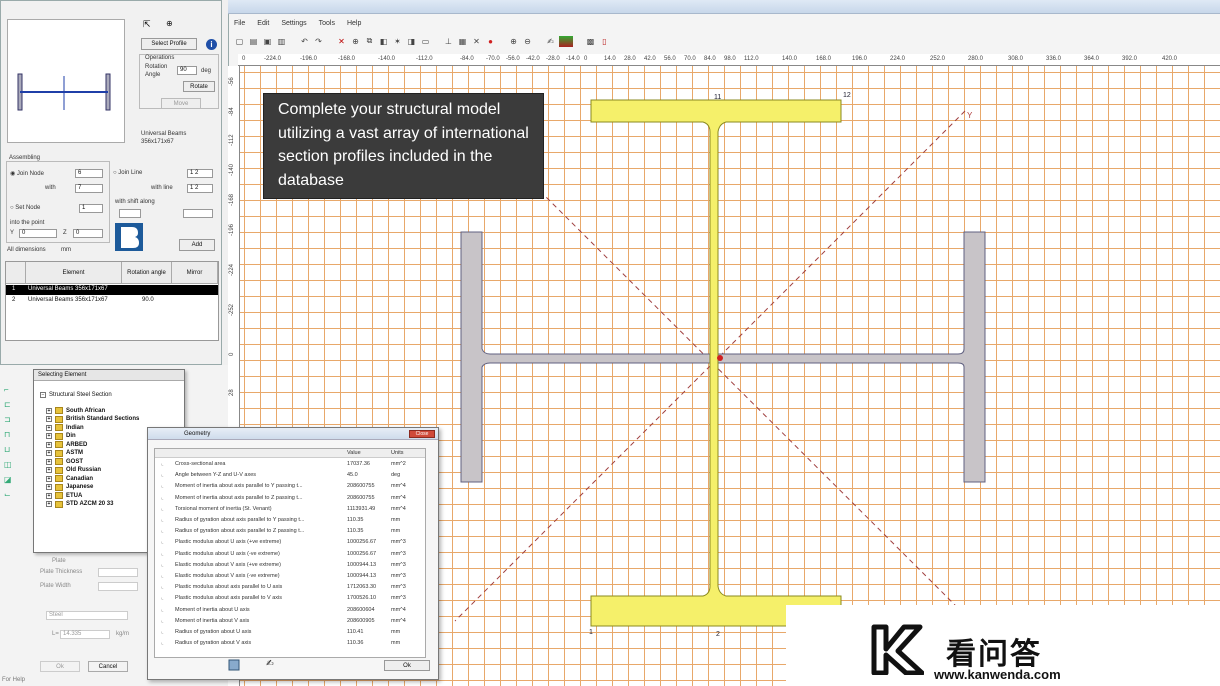 This screenshot has height=686, width=1220. Describe the element at coordinates (43, 394) in the screenshot. I see `collapse-icon: −` at that location.